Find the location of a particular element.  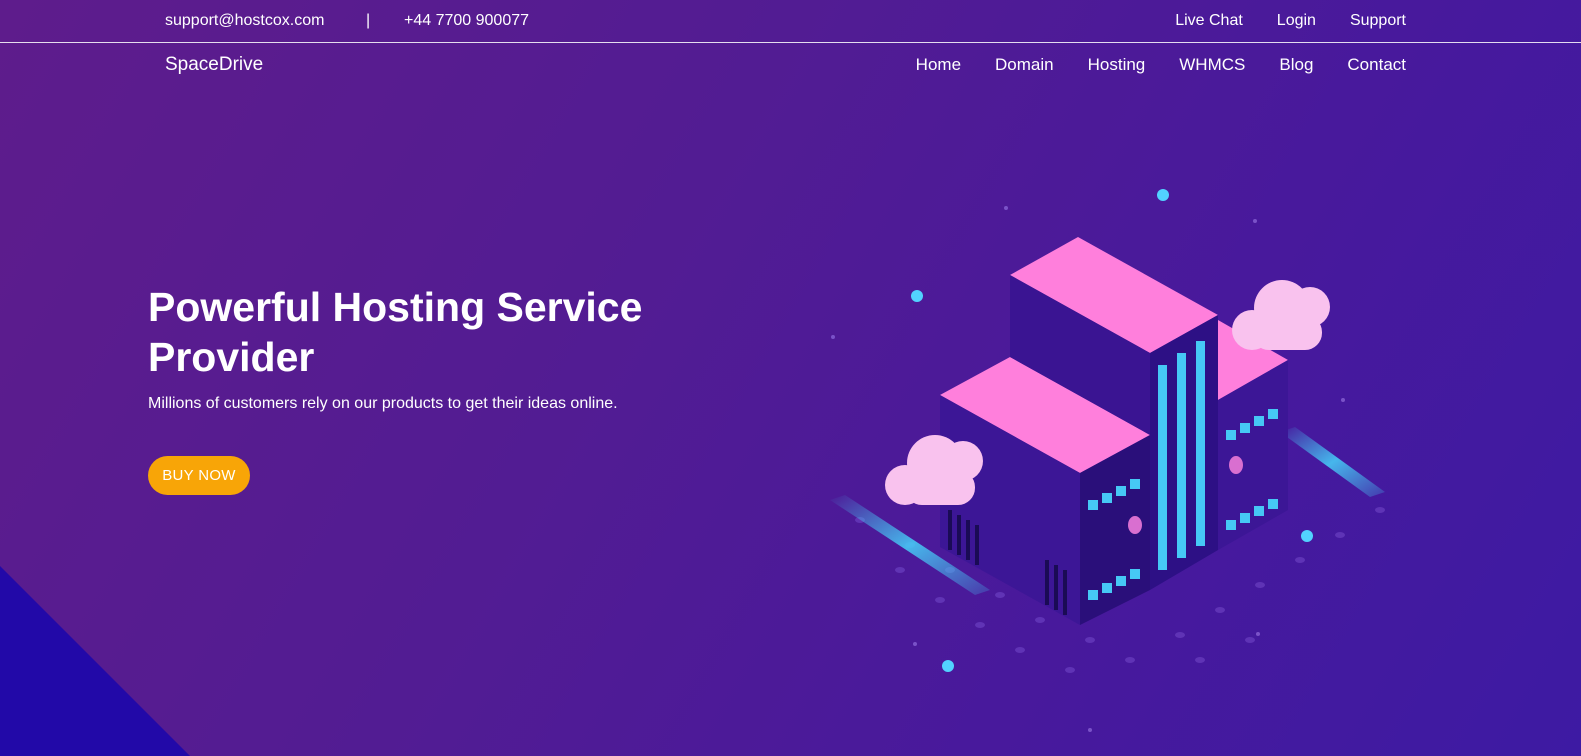

support-phone: +44 7700 900077 is located at coordinates (466, 21).